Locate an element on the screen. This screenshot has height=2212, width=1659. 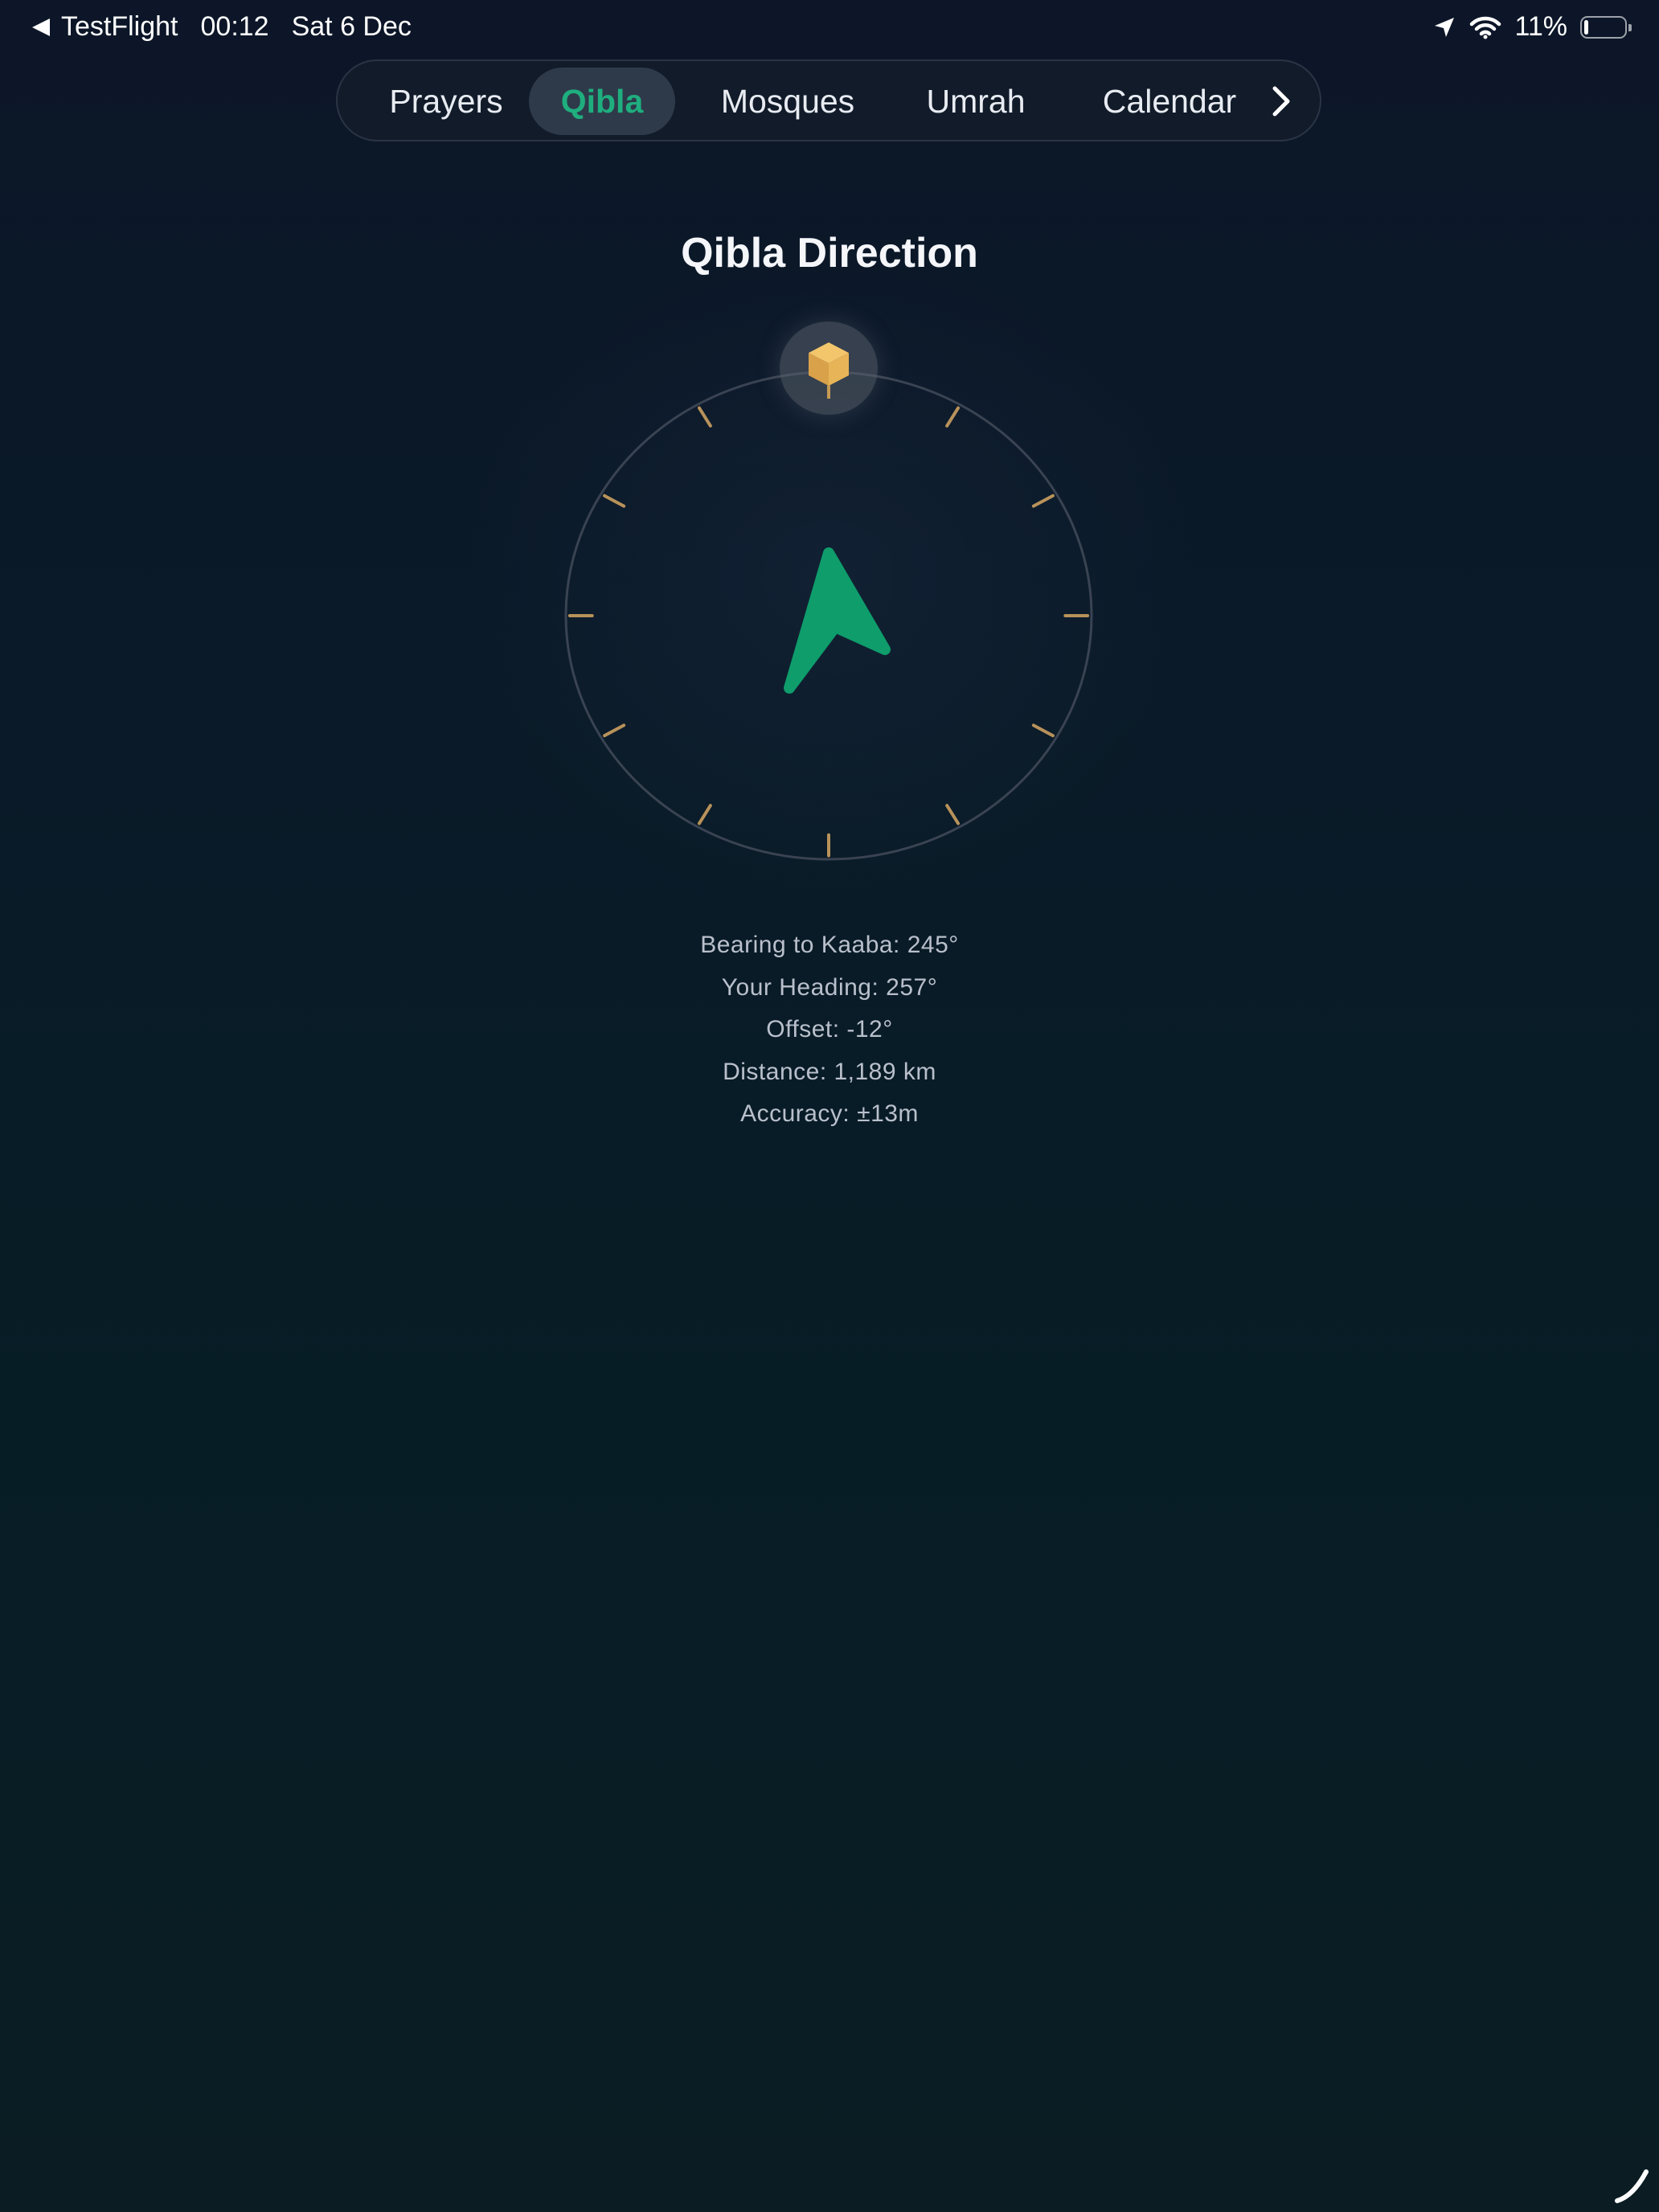
pencil-hover-icon is located at coordinates (1632, 2186).